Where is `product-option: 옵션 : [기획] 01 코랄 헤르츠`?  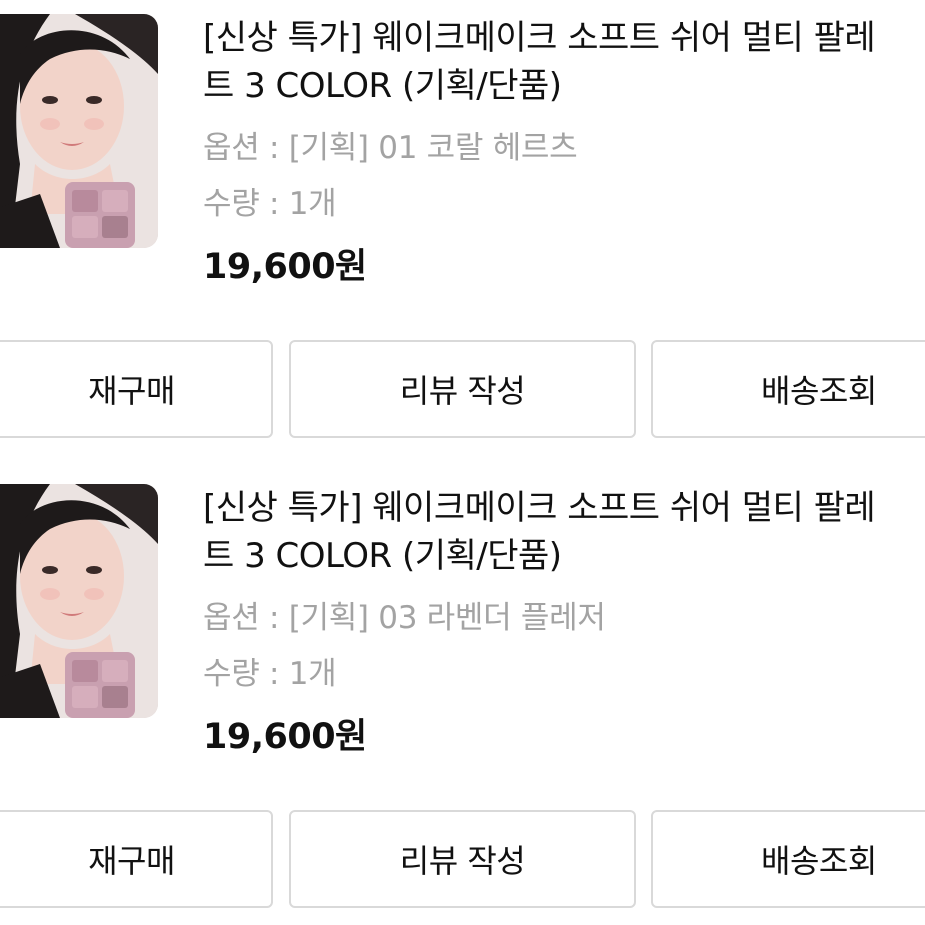 product-option: 옵션 : [기획] 01 코랄 헤르츠 is located at coordinates (390, 148).